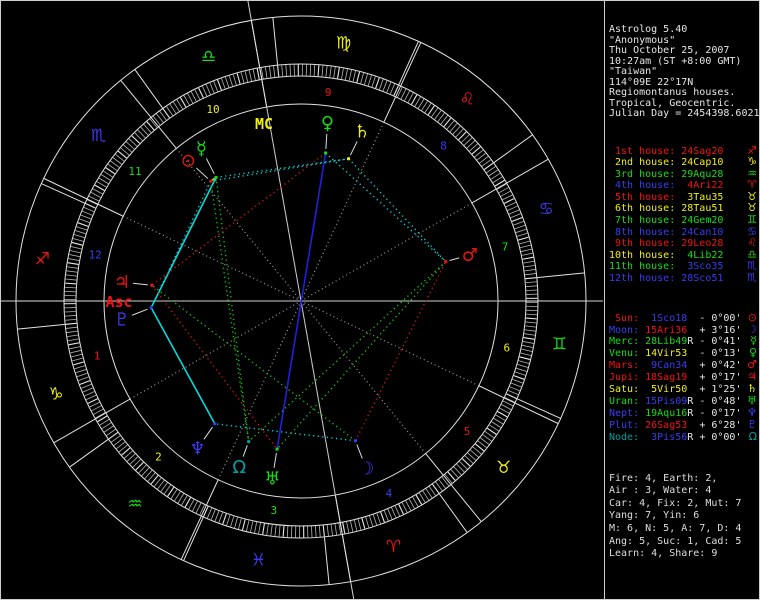  Describe the element at coordinates (134, 171) in the screenshot. I see `wheel-house-number-11: 11` at that location.